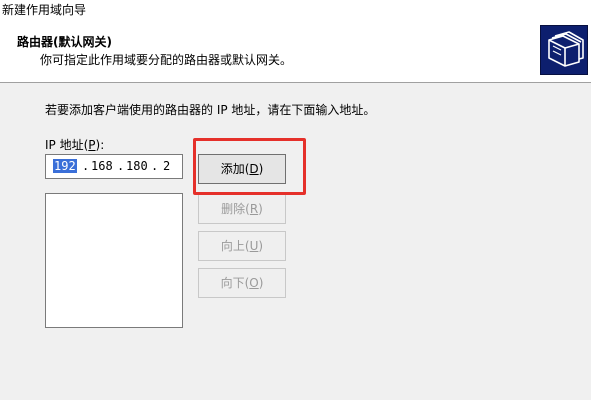 The image size is (591, 400). Describe the element at coordinates (64, 42) in the screenshot. I see `page-title: 路由器(默认网关)` at that location.